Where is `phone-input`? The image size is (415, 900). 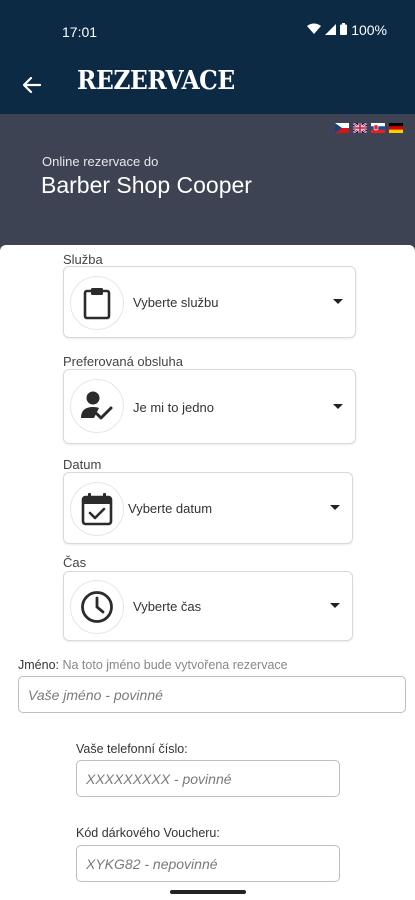 phone-input is located at coordinates (208, 778).